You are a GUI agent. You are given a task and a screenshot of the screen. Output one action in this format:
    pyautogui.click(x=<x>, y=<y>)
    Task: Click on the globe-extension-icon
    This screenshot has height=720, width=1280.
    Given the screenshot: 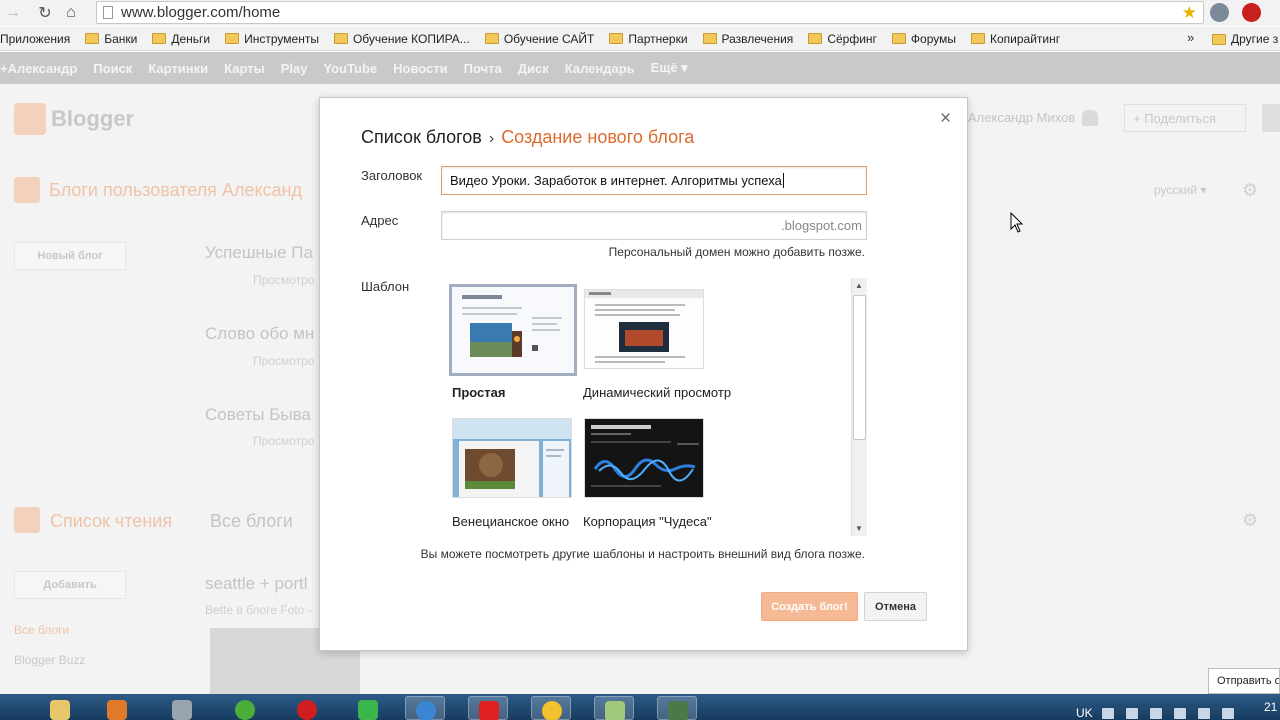 What is the action you would take?
    pyautogui.click(x=1219, y=12)
    